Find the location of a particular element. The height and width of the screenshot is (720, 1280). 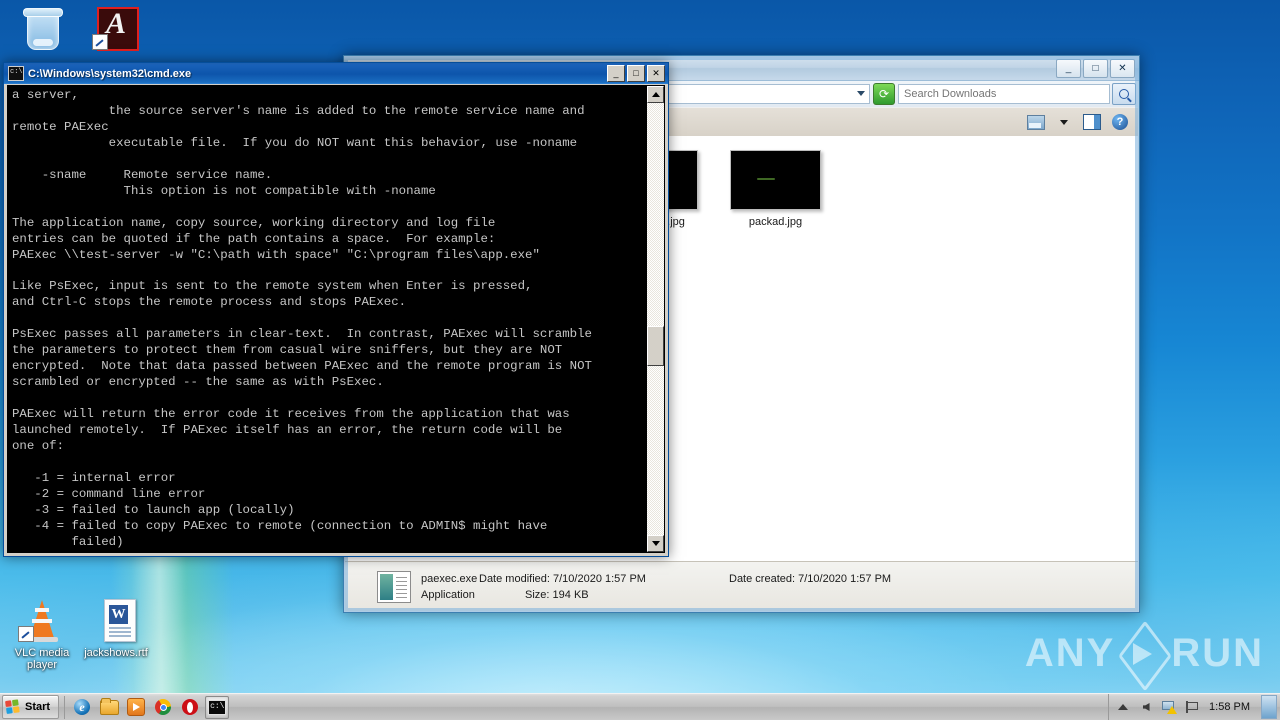

help-button: ? is located at coordinates (1120, 122).